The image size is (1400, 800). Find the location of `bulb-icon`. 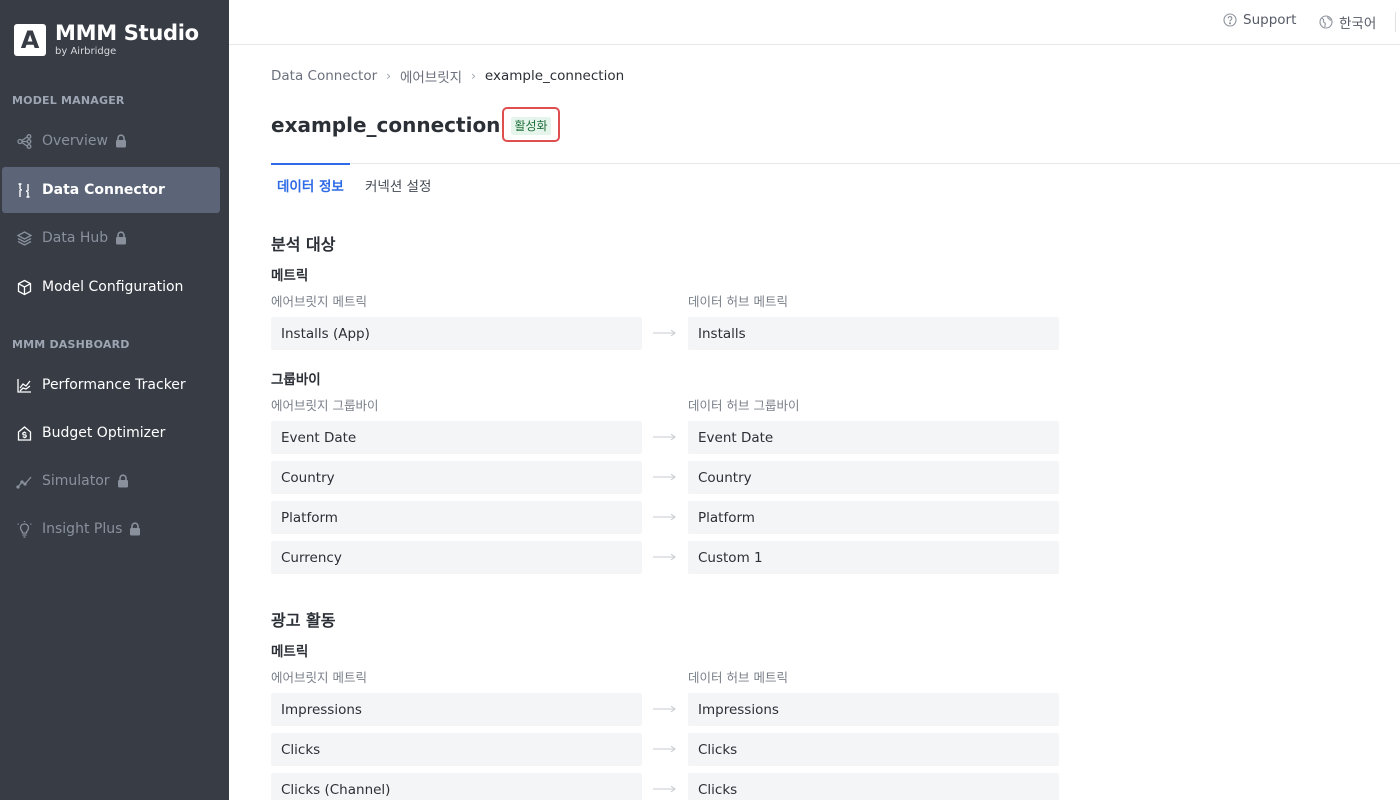

bulb-icon is located at coordinates (24, 529).